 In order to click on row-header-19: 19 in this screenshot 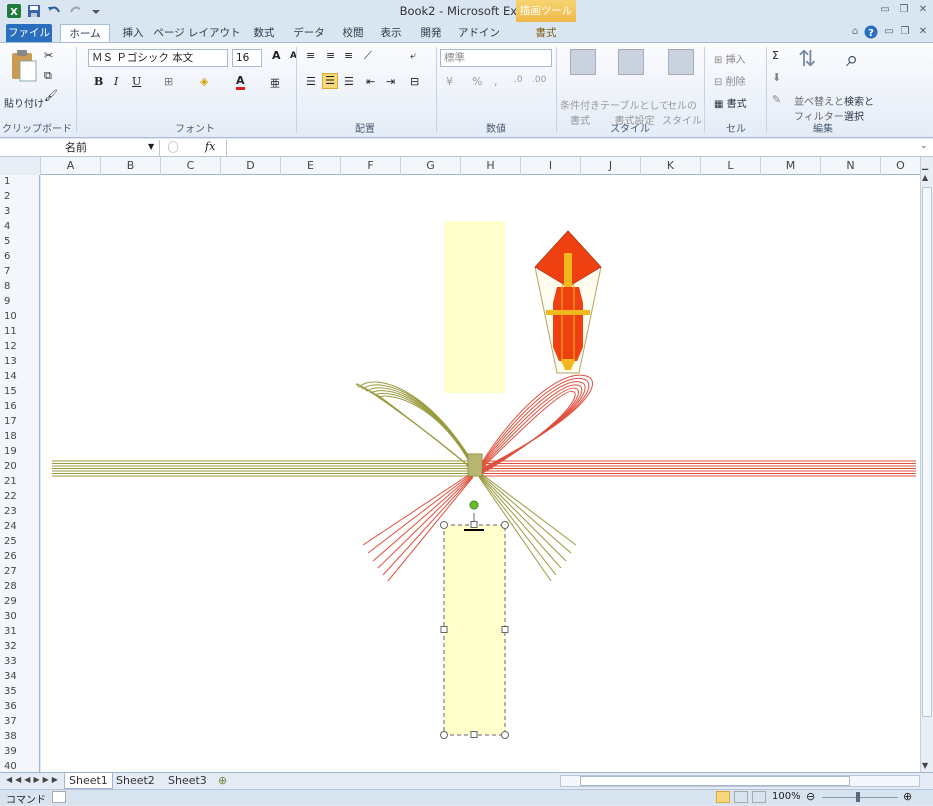, I will do `click(20, 451)`.